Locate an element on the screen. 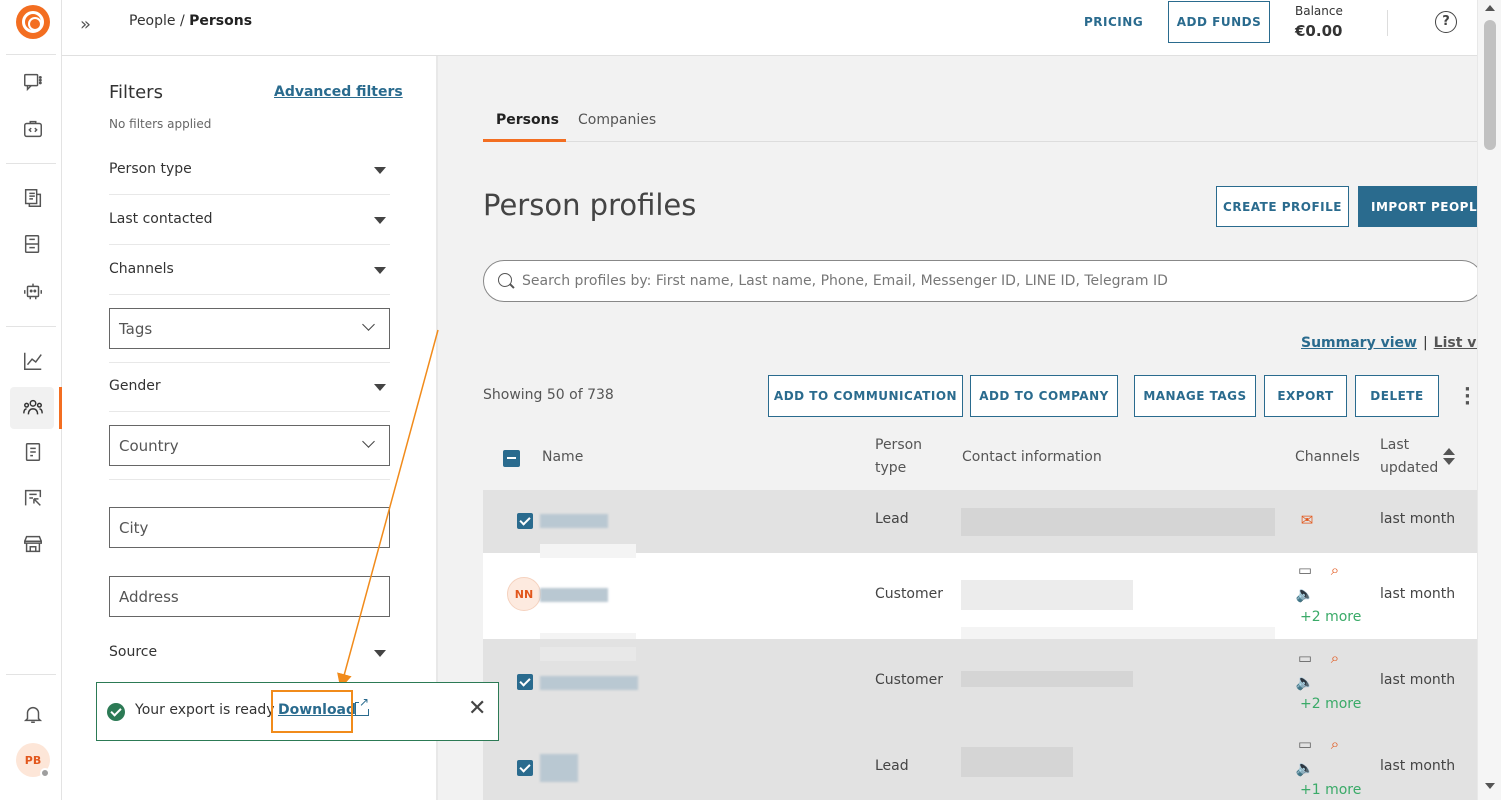 The width and height of the screenshot is (1501, 800). column-channels: Channels is located at coordinates (1327, 457).